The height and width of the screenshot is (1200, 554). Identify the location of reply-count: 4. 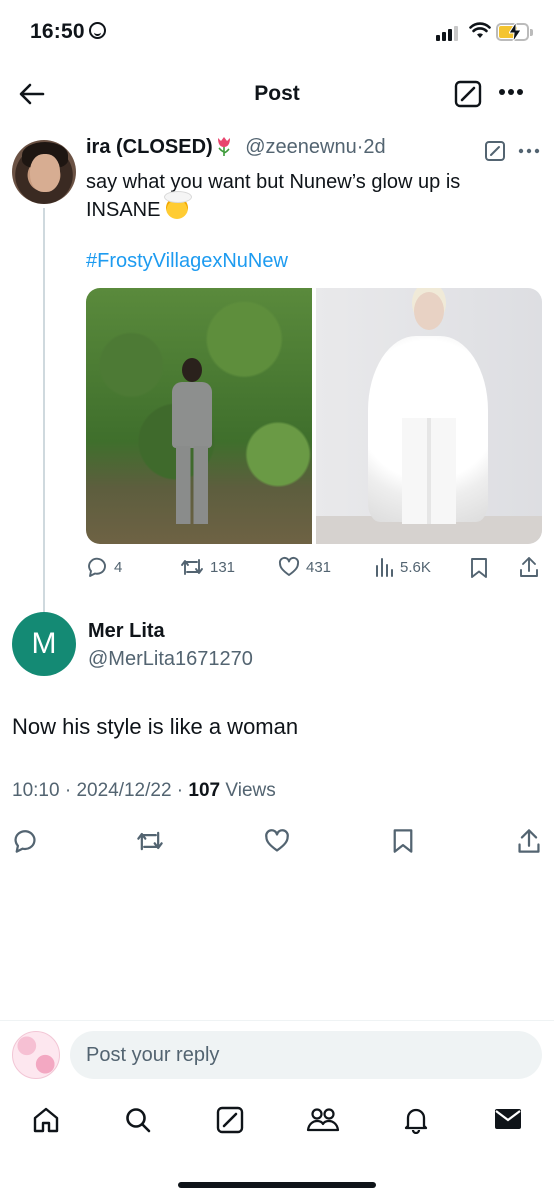
(118, 567).